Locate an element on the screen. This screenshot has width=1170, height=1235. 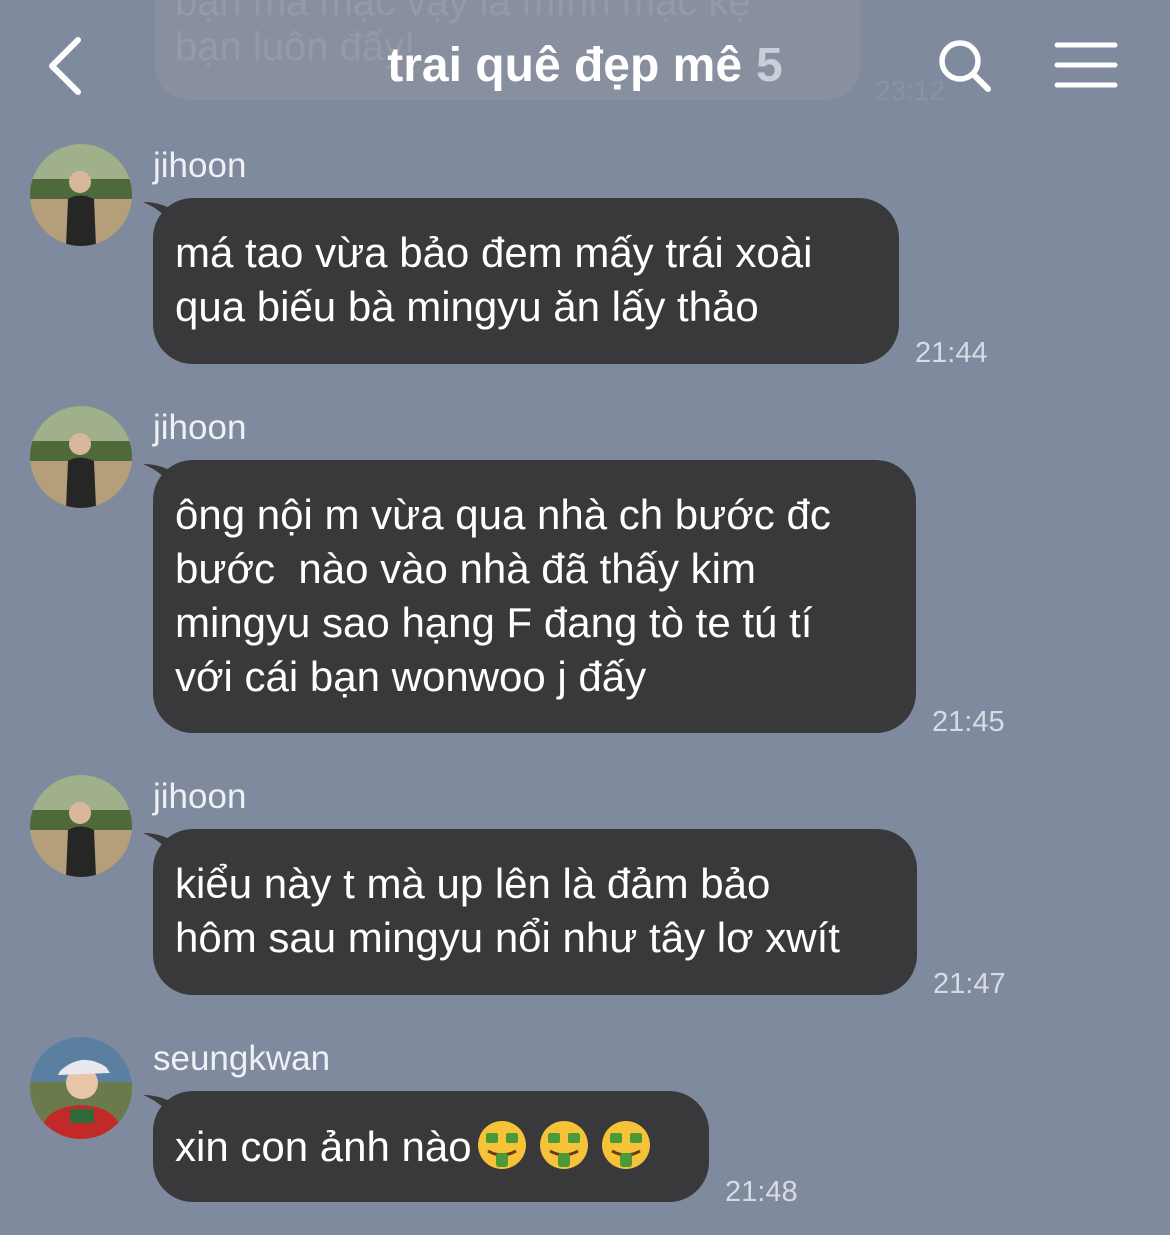
message-bubble: xin con ảnh nào is located at coordinates (431, 1146).